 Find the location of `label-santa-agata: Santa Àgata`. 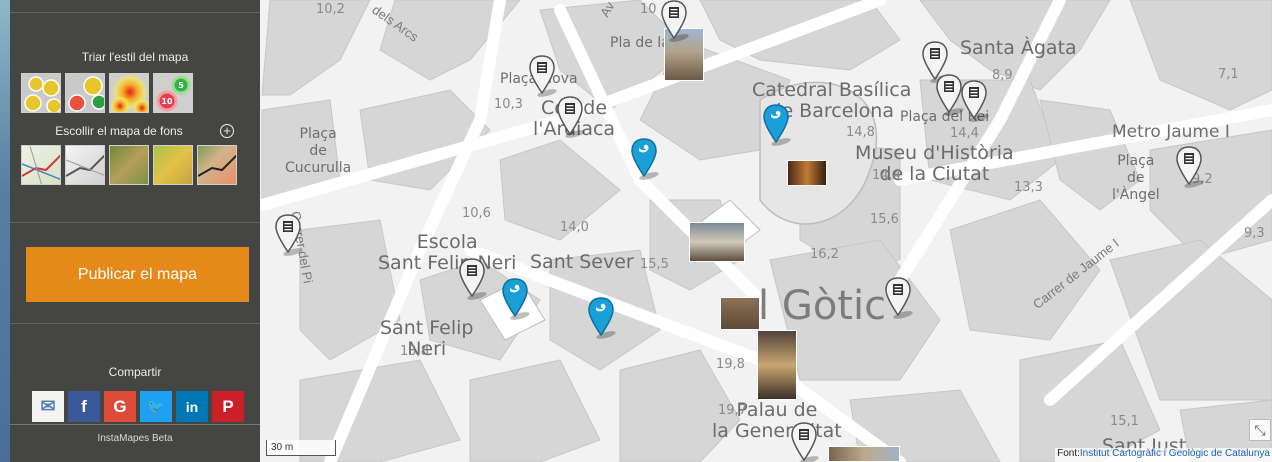

label-santa-agata: Santa Àgata is located at coordinates (1018, 48).